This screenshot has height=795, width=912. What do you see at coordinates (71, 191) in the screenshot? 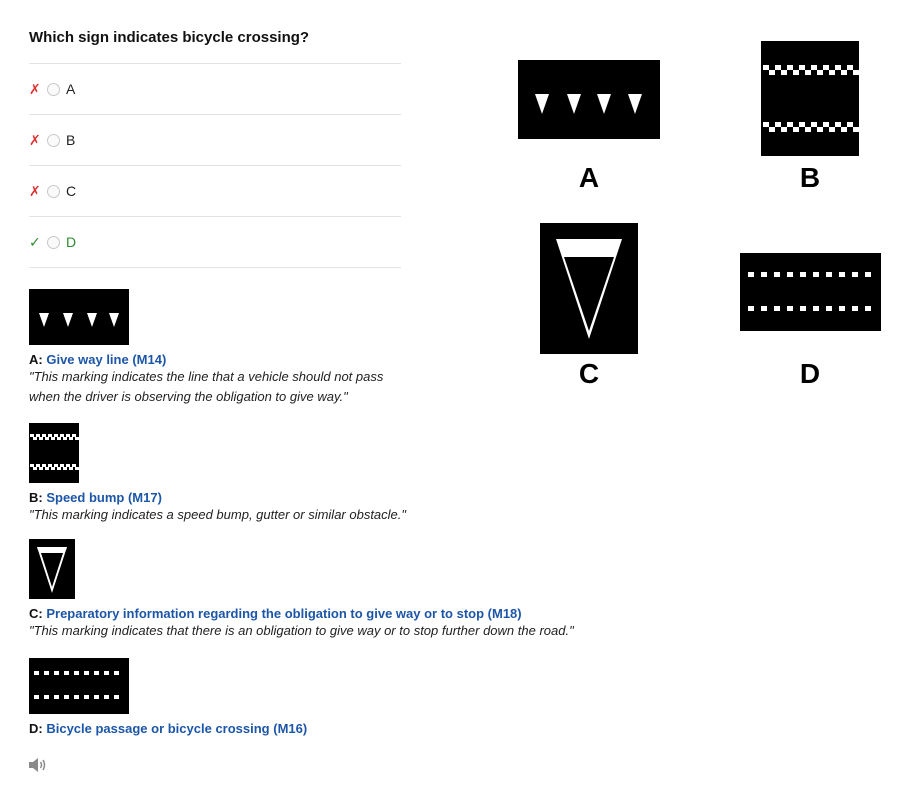
I see `option-label-c: C` at bounding box center [71, 191].